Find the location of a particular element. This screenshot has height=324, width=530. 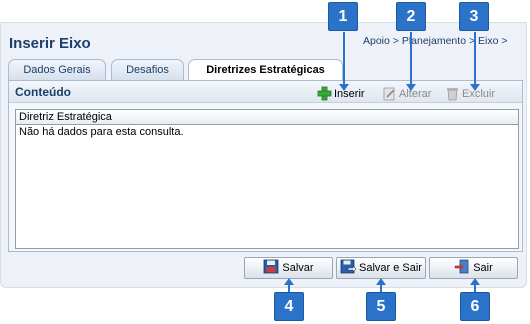

panel-title: Conteúdo is located at coordinates (43, 92).